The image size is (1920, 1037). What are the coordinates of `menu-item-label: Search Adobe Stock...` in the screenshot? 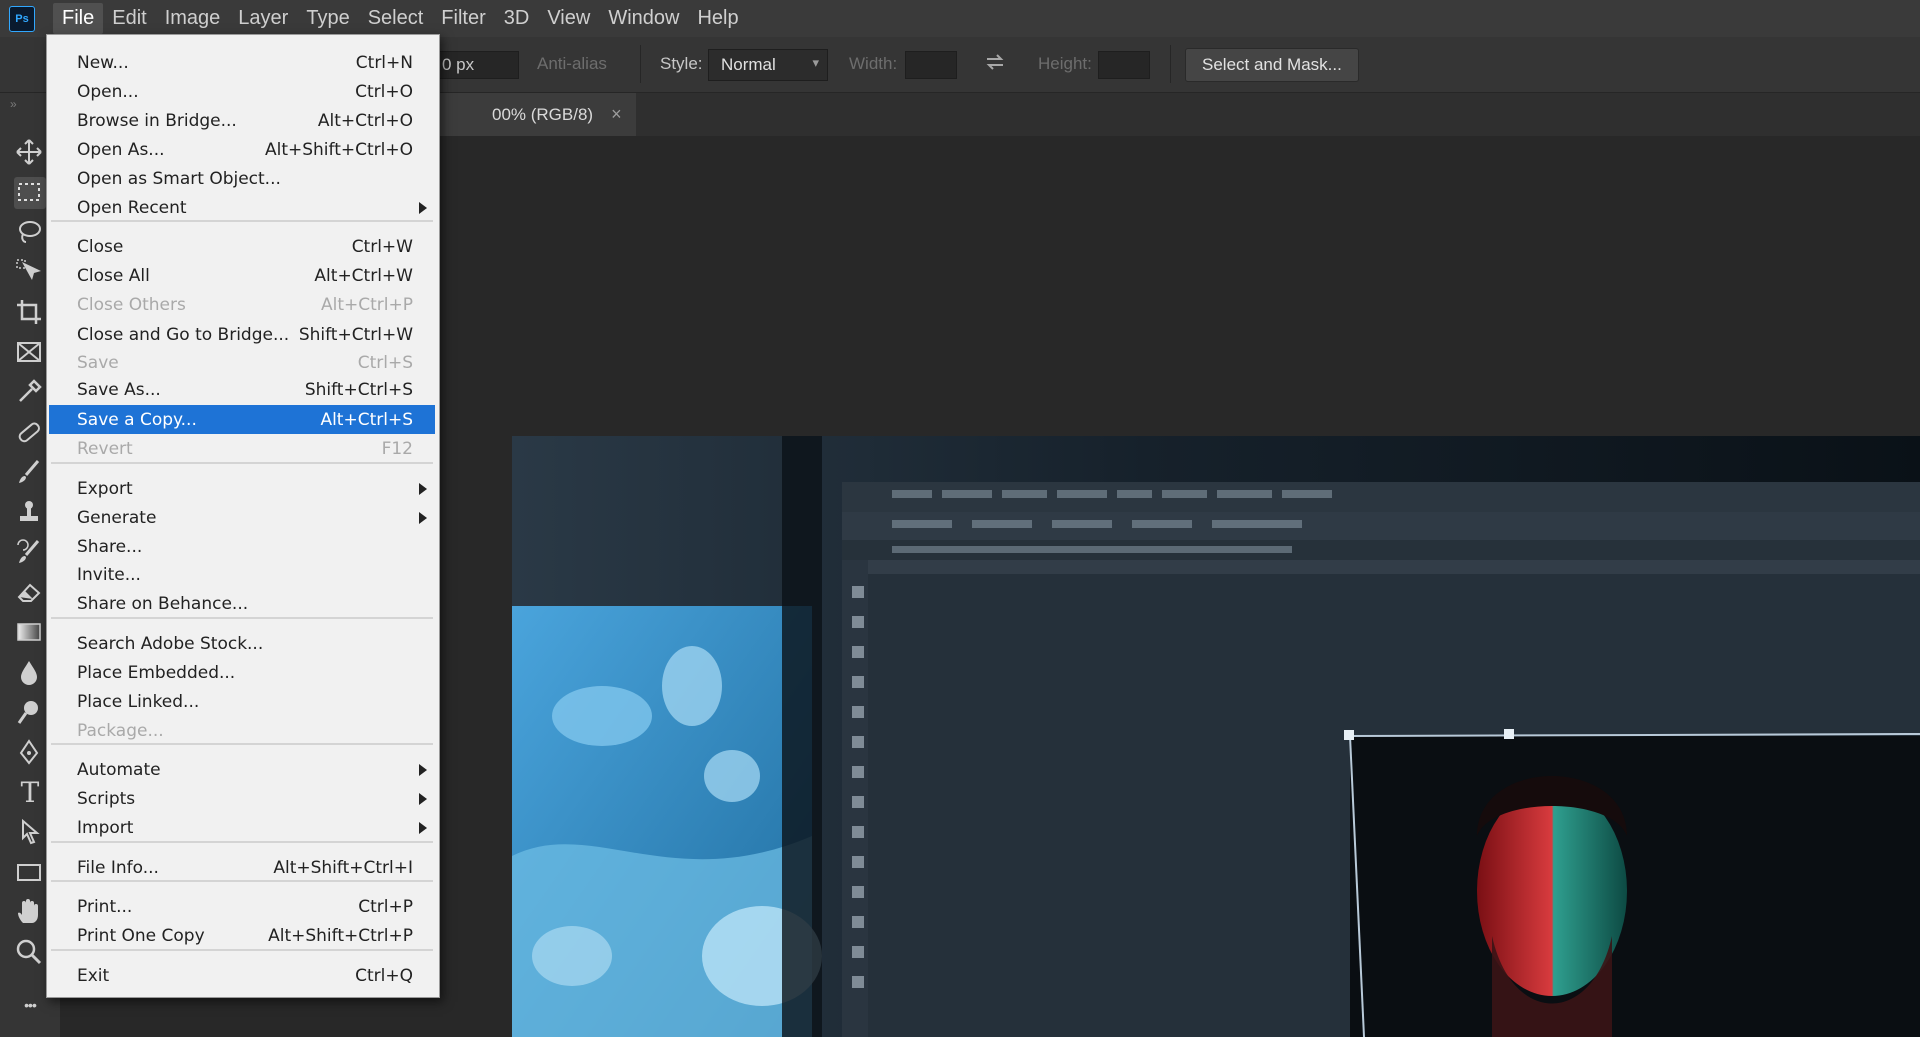 It's located at (170, 643).